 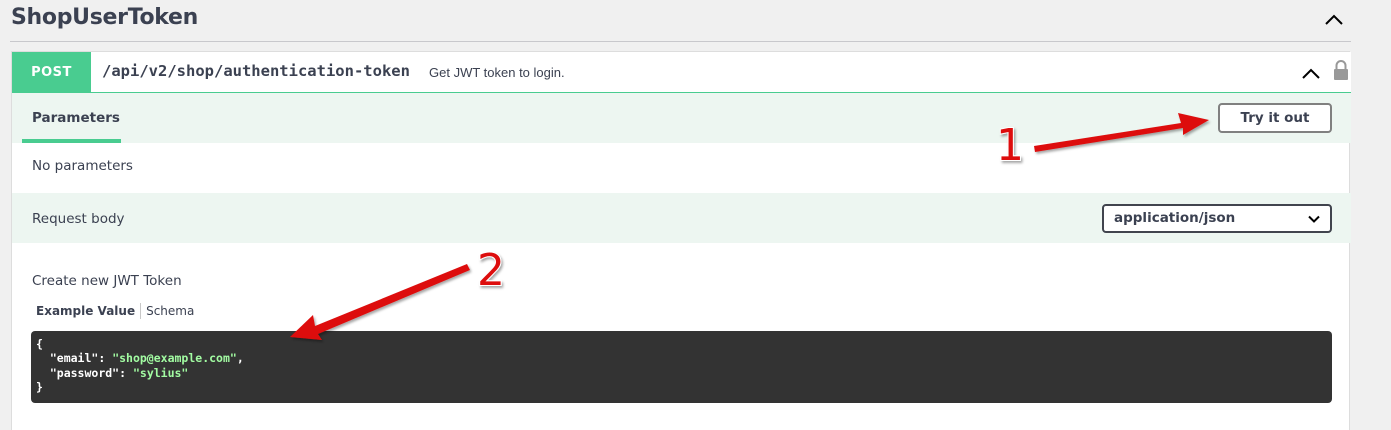 I want to click on tag-title: ShopUserToken, so click(x=105, y=17).